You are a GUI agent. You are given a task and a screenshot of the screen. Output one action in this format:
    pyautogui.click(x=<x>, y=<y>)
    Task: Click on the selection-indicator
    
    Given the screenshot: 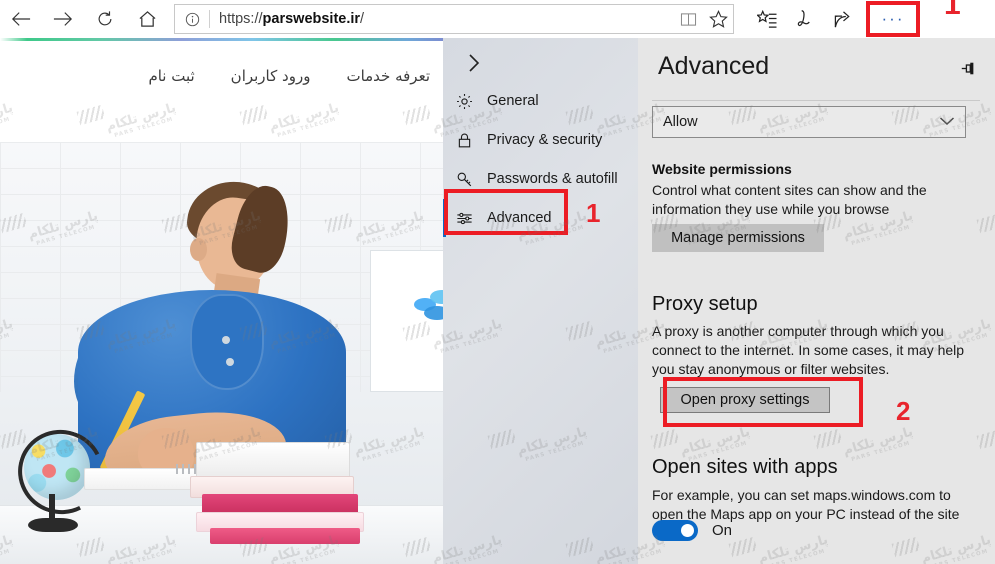 What is the action you would take?
    pyautogui.click(x=444, y=218)
    